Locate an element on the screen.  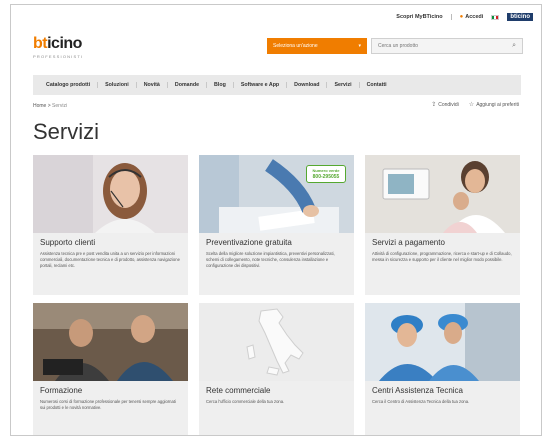
page-actions: ⇪ Condividi ☆ Aggiungi ai preferiti is located at coordinates (475, 104).